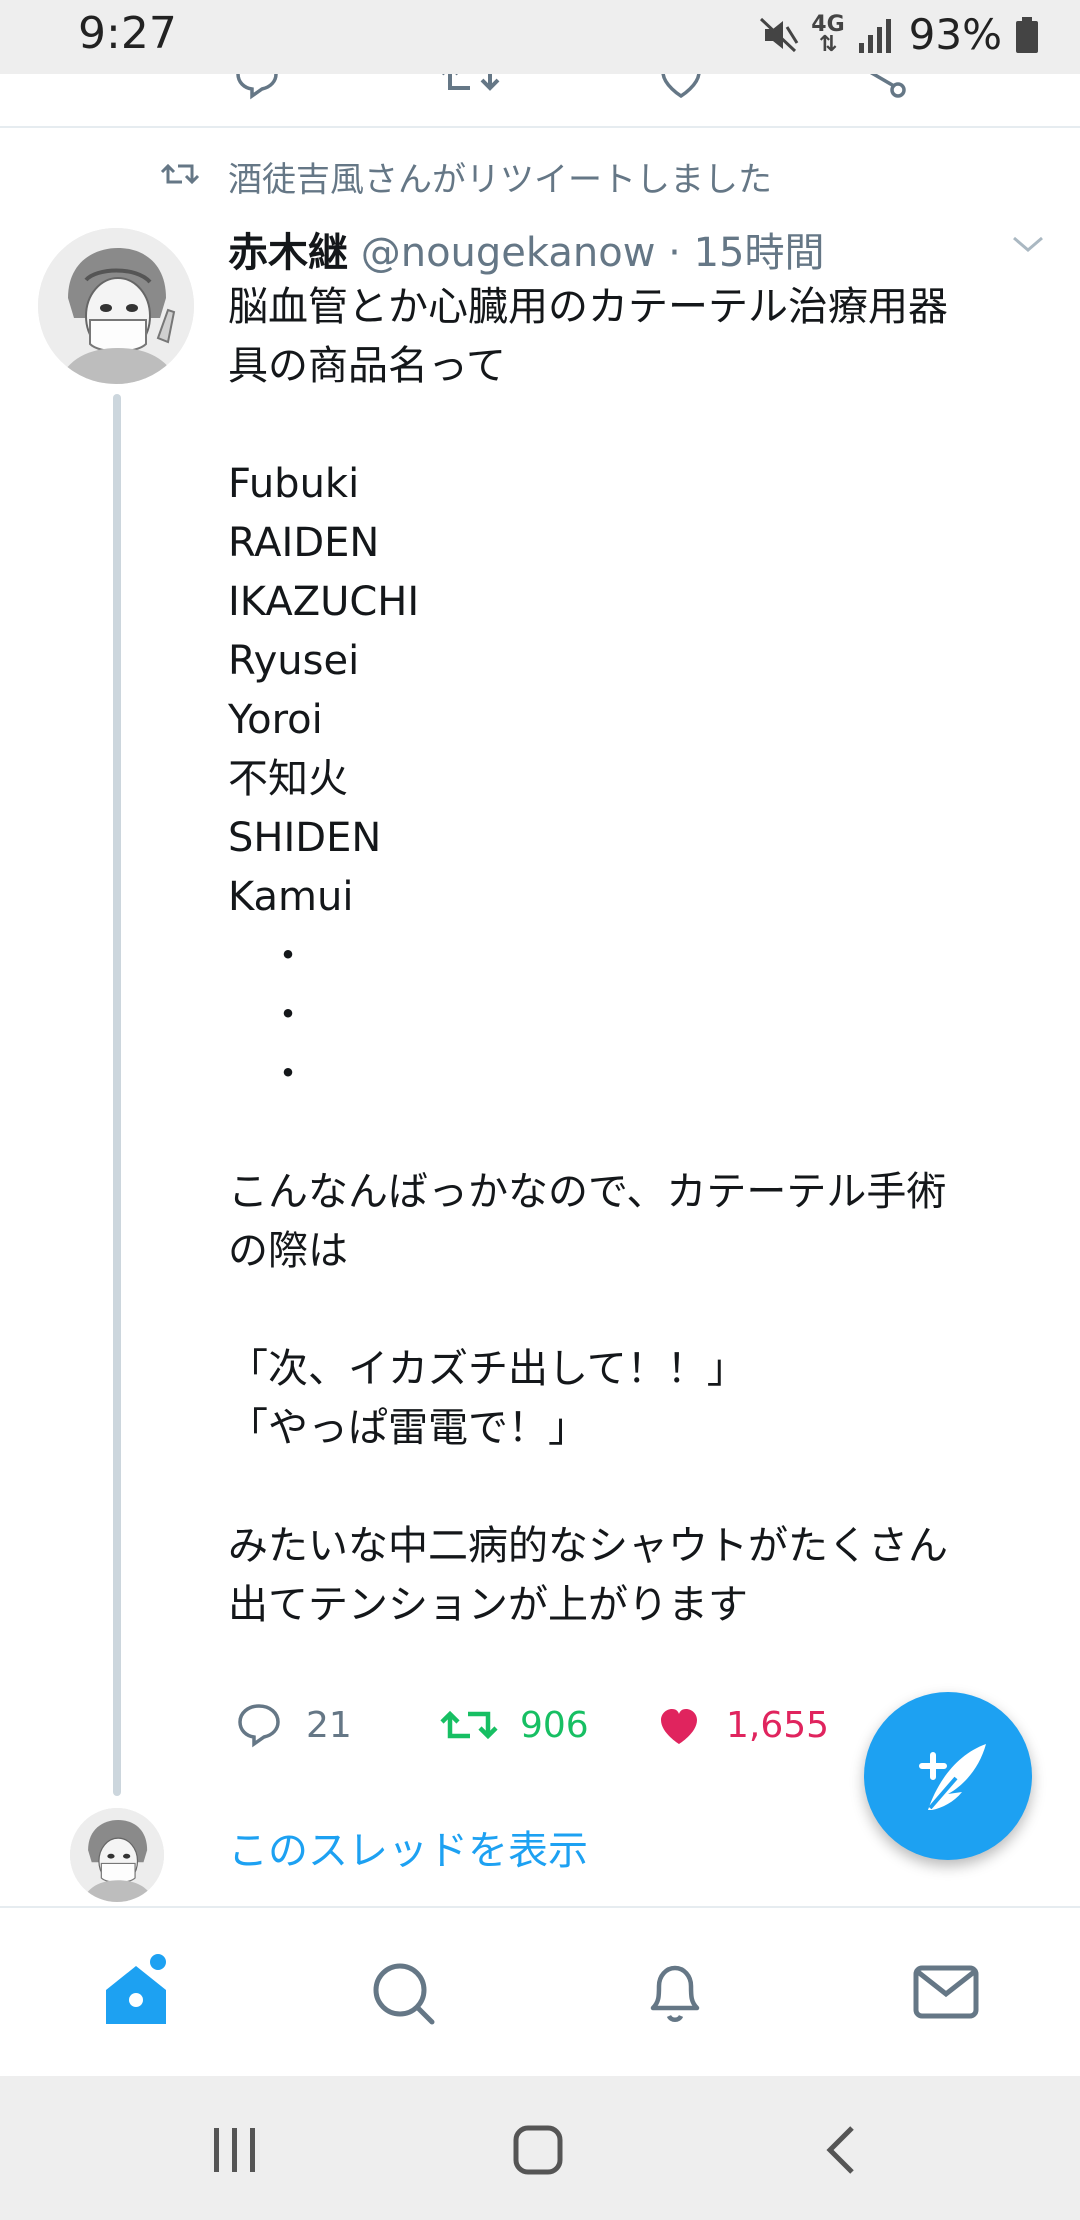 This screenshot has width=1080, height=2220. Describe the element at coordinates (540, 37) in the screenshot. I see `status-bar: 9:27 4G ⇅ 93%` at that location.